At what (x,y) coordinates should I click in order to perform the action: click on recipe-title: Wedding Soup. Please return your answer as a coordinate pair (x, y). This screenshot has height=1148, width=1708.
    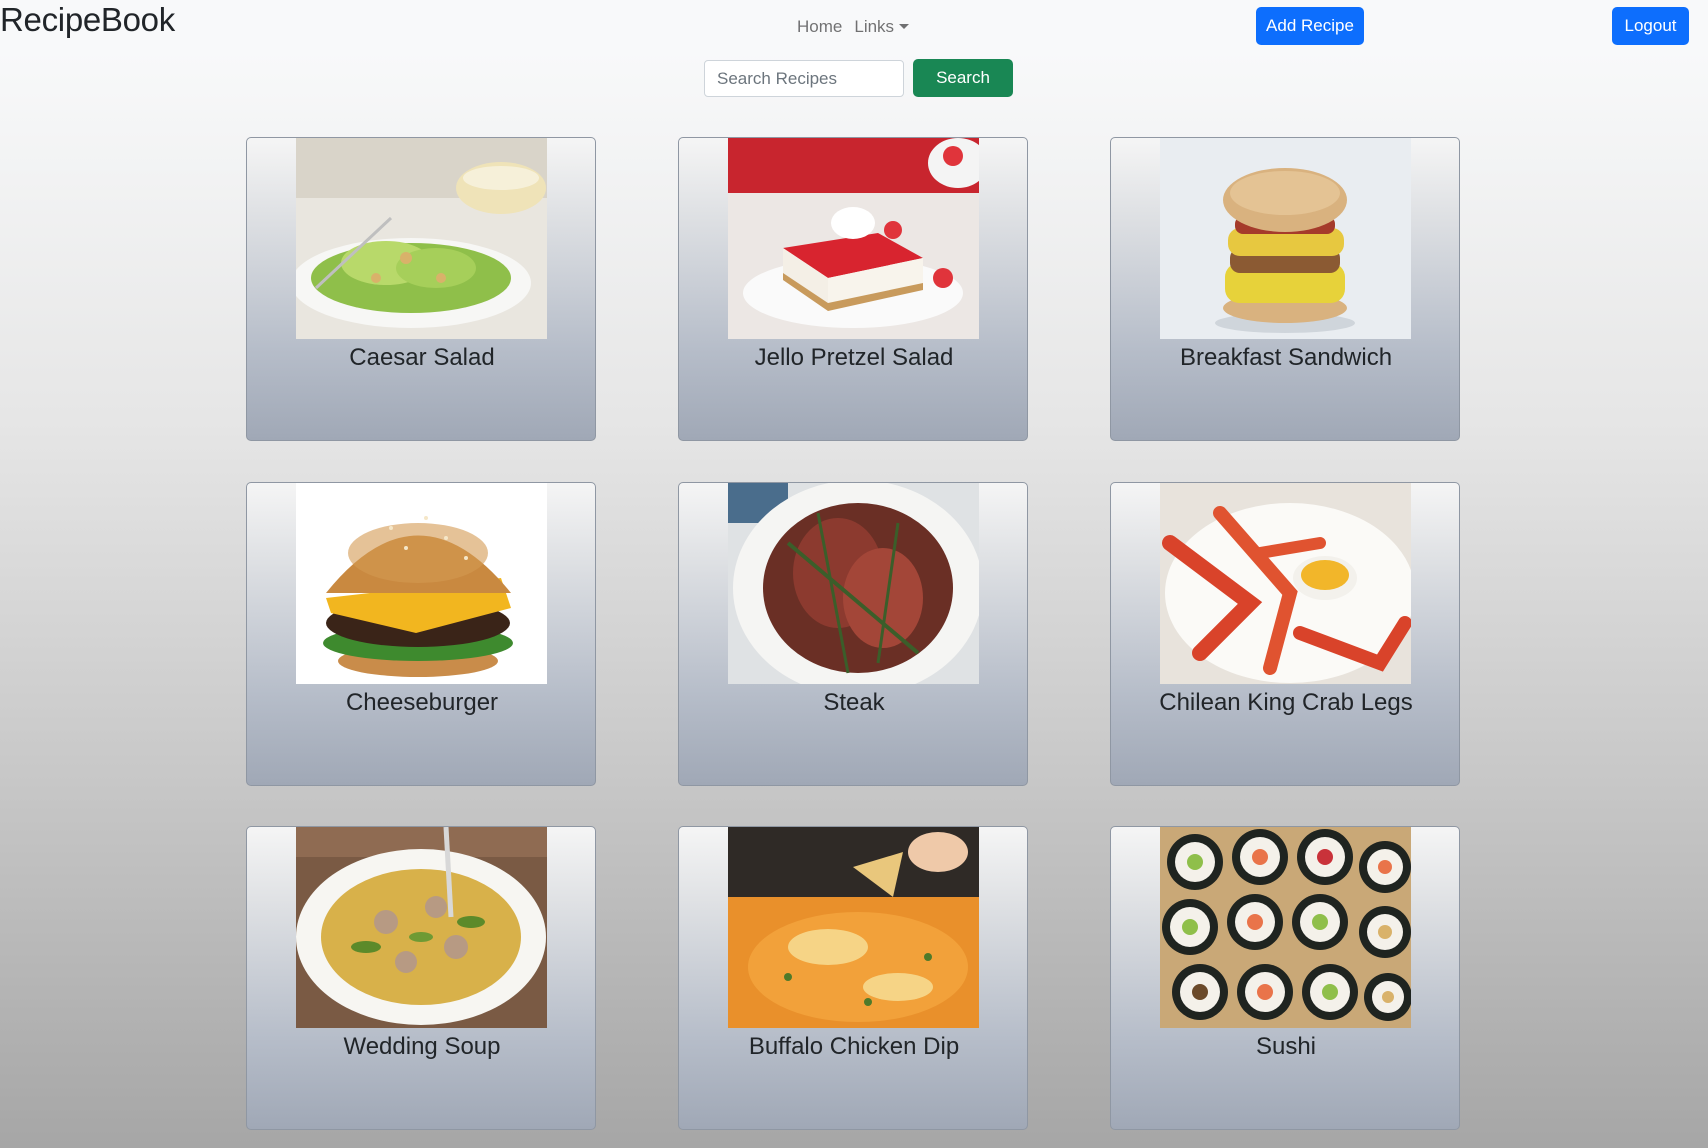
    Looking at the image, I should click on (421, 1047).